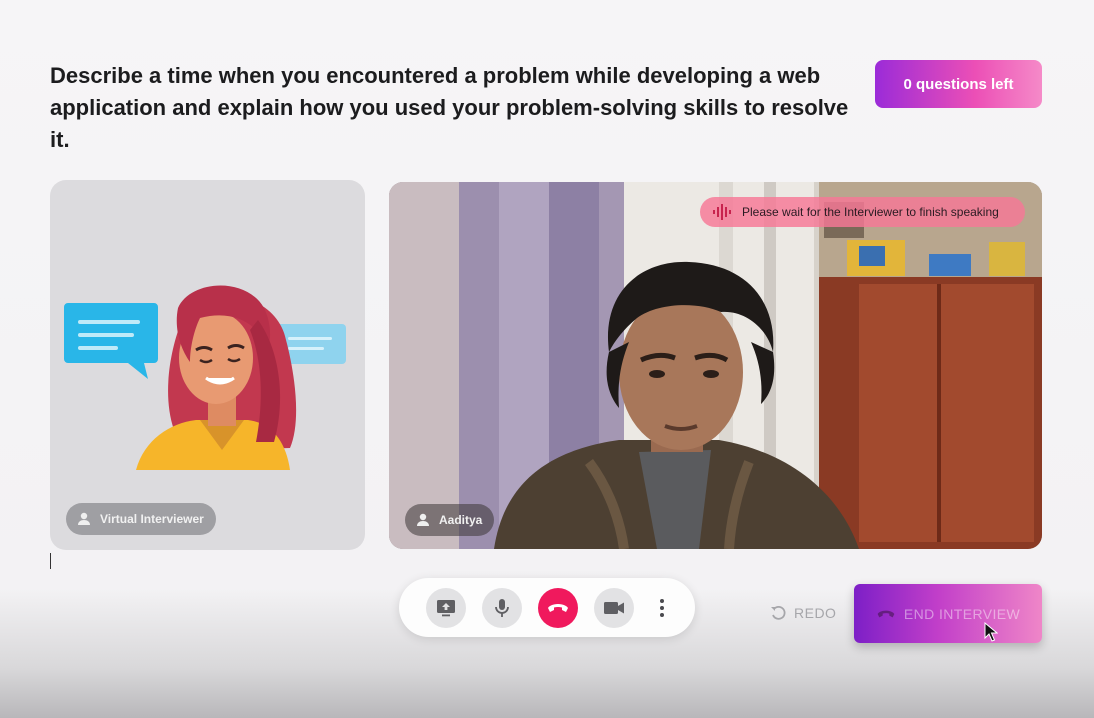 This screenshot has width=1094, height=718. What do you see at coordinates (958, 84) in the screenshot?
I see `questions-left-badge: 0 questions left` at bounding box center [958, 84].